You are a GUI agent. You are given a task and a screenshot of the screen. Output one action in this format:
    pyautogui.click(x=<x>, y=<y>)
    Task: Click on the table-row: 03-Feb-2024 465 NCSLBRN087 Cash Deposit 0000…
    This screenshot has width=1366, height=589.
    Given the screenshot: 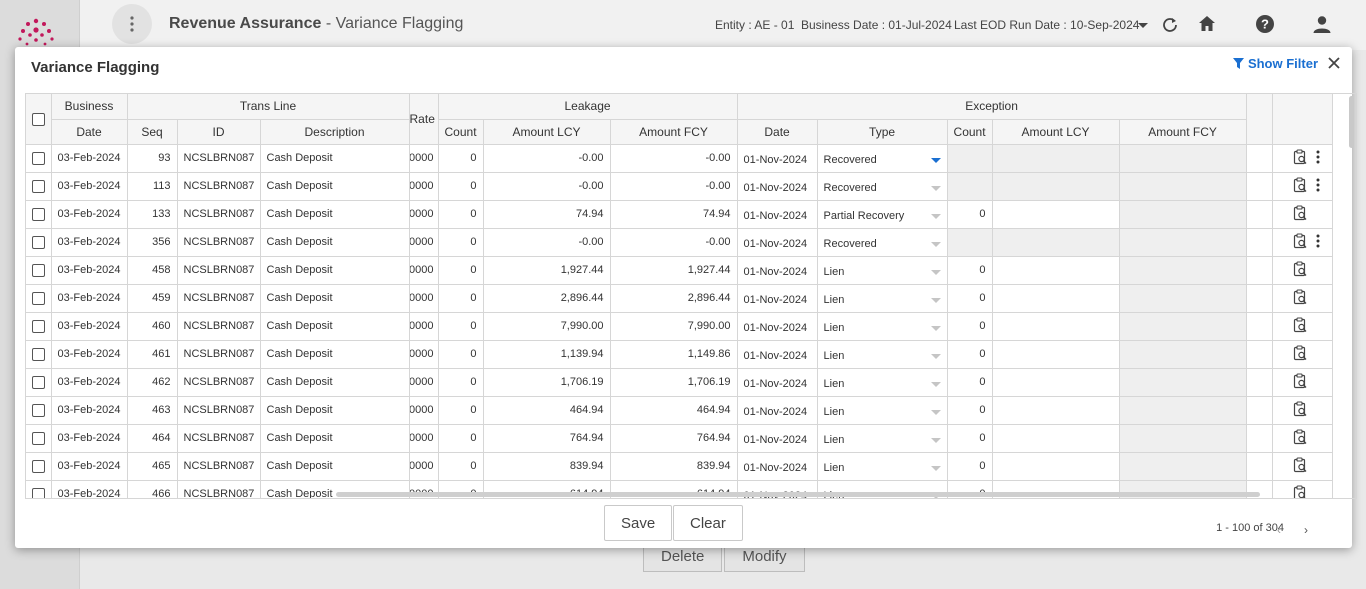 What is the action you would take?
    pyautogui.click(x=679, y=466)
    